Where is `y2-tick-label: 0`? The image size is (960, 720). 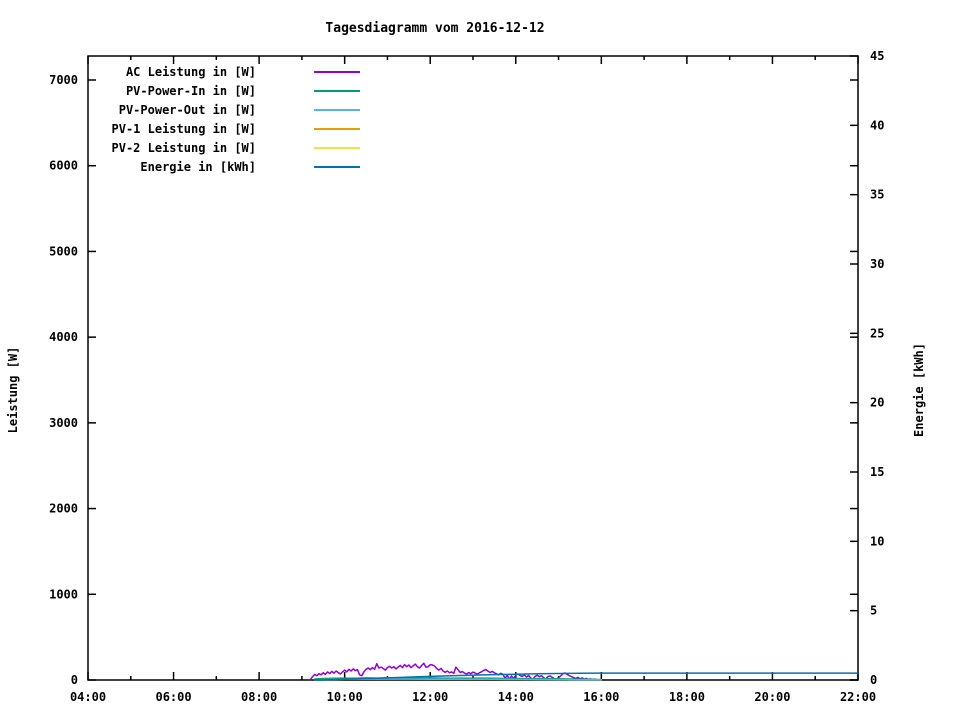 y2-tick-label: 0 is located at coordinates (873, 680).